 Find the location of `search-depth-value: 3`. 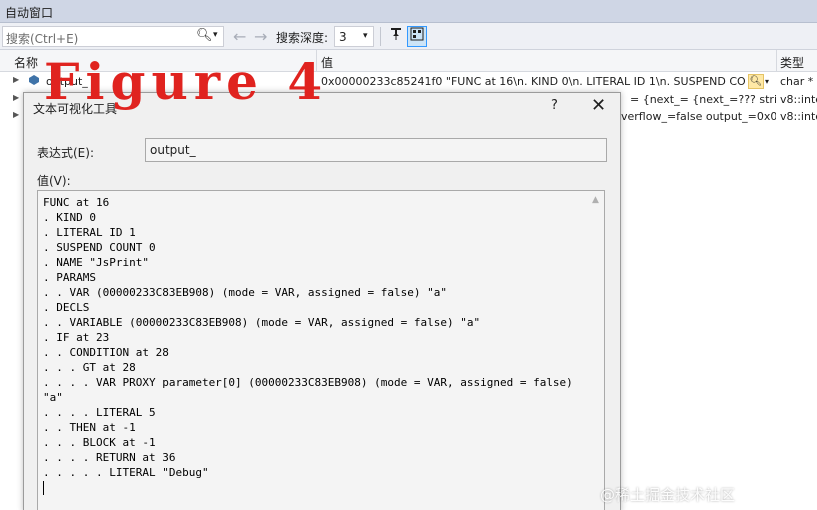

search-depth-value: 3 is located at coordinates (343, 37).